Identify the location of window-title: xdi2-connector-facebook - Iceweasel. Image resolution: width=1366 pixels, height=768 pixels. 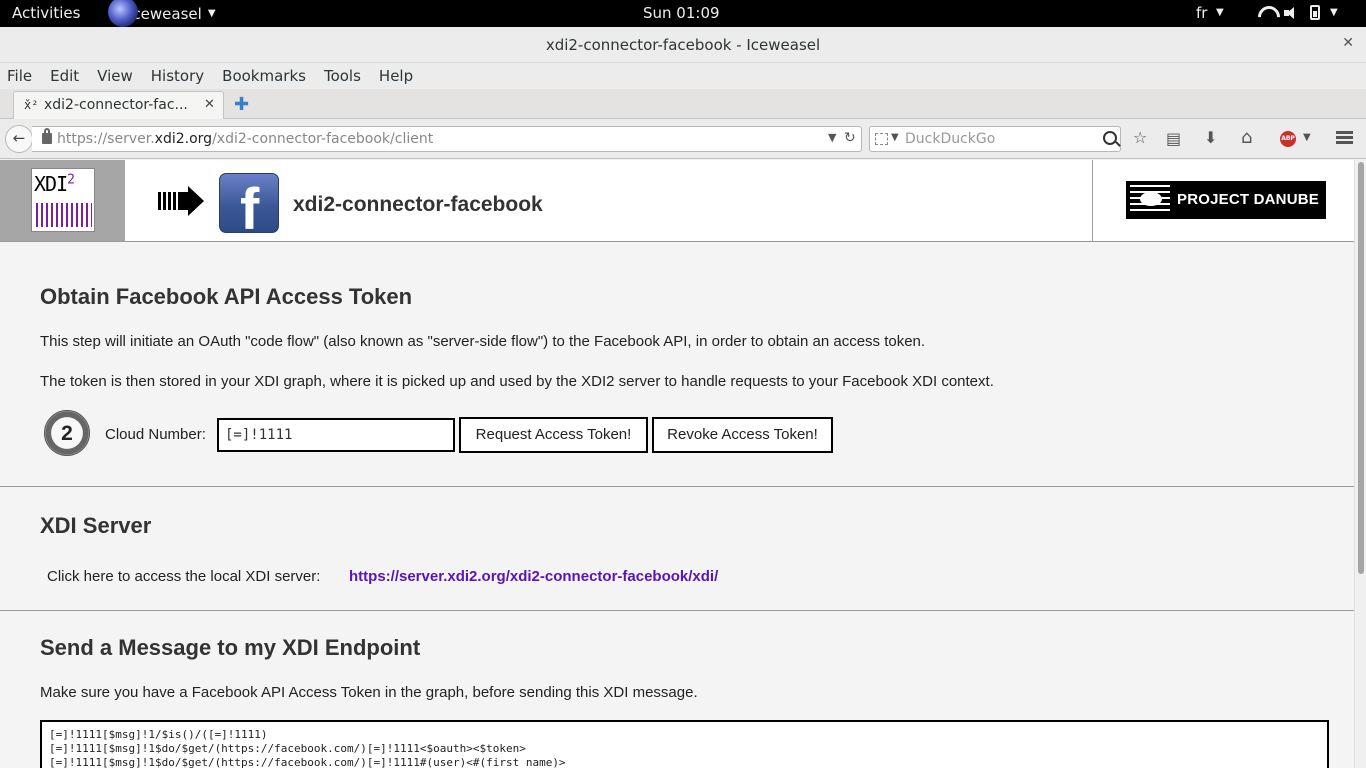
(683, 45).